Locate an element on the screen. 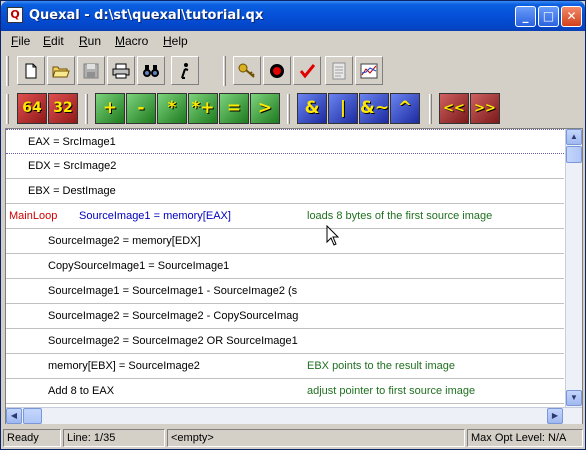 Image resolution: width=586 pixels, height=450 pixels. status-line: Line: 1/35 is located at coordinates (114, 438).